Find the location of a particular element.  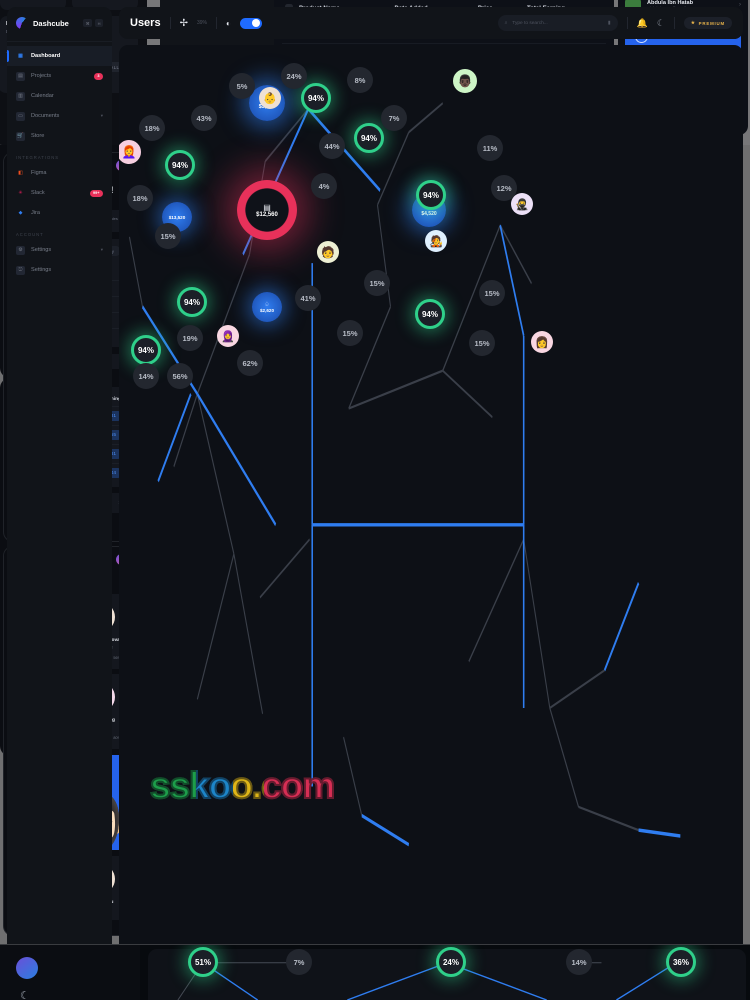

search-icon: ⌕ is located at coordinates (506, 23).